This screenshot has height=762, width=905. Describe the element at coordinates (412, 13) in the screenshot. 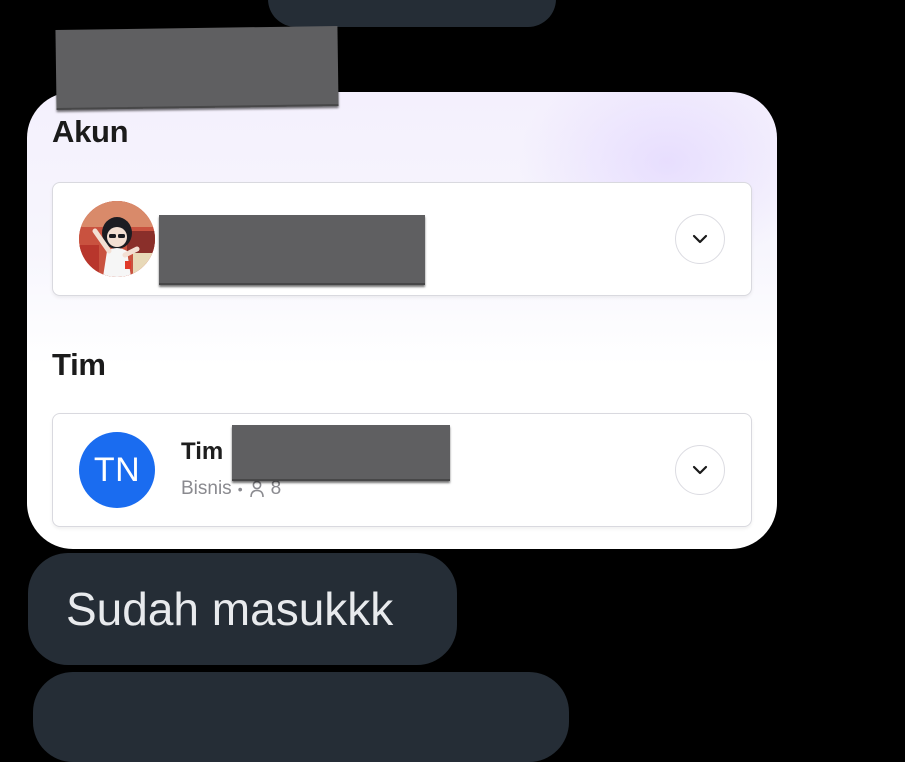

I see `message-bubble-previous` at that location.